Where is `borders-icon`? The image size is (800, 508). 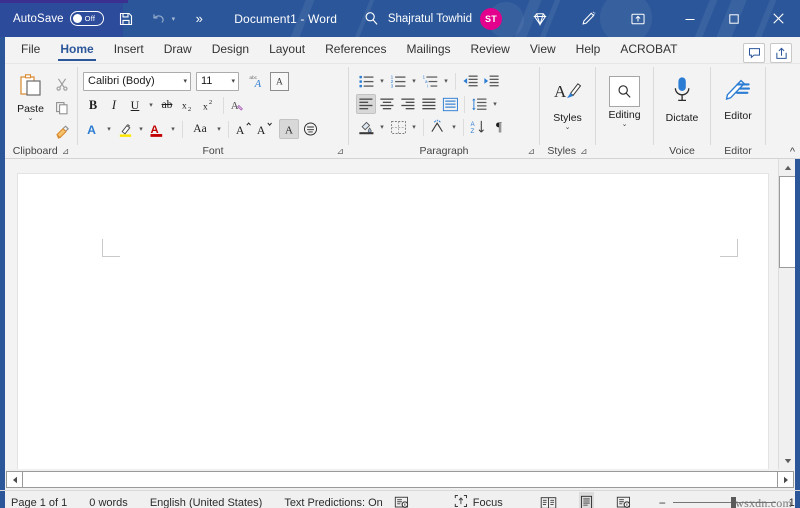 borders-icon is located at coordinates (398, 127).